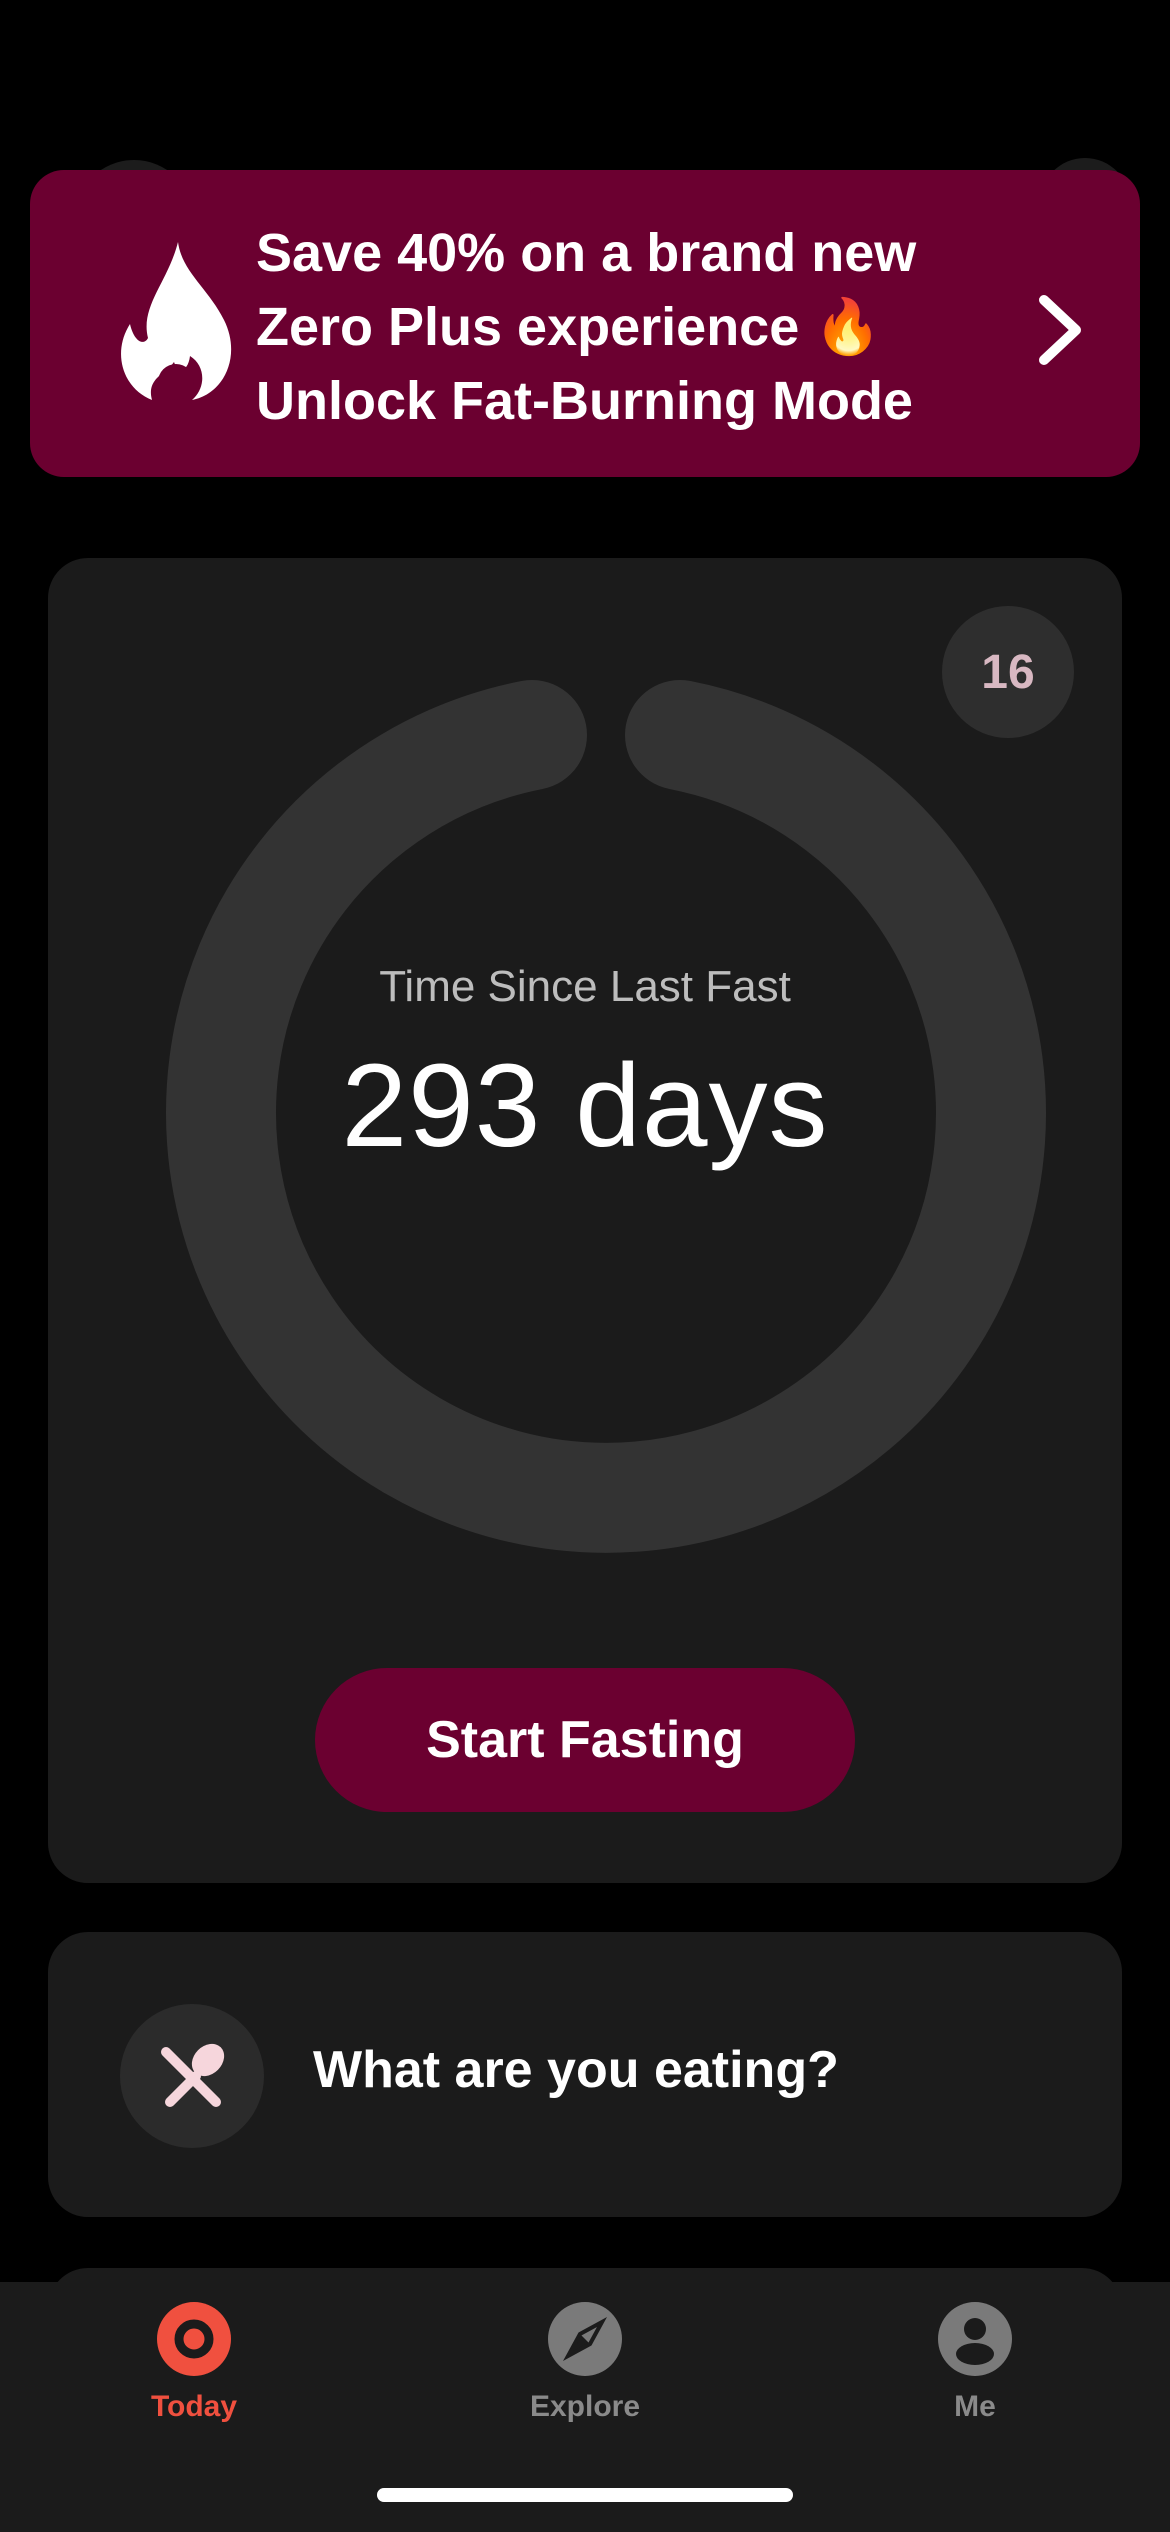 This screenshot has width=1170, height=2532. I want to click on compass-icon, so click(585, 2339).